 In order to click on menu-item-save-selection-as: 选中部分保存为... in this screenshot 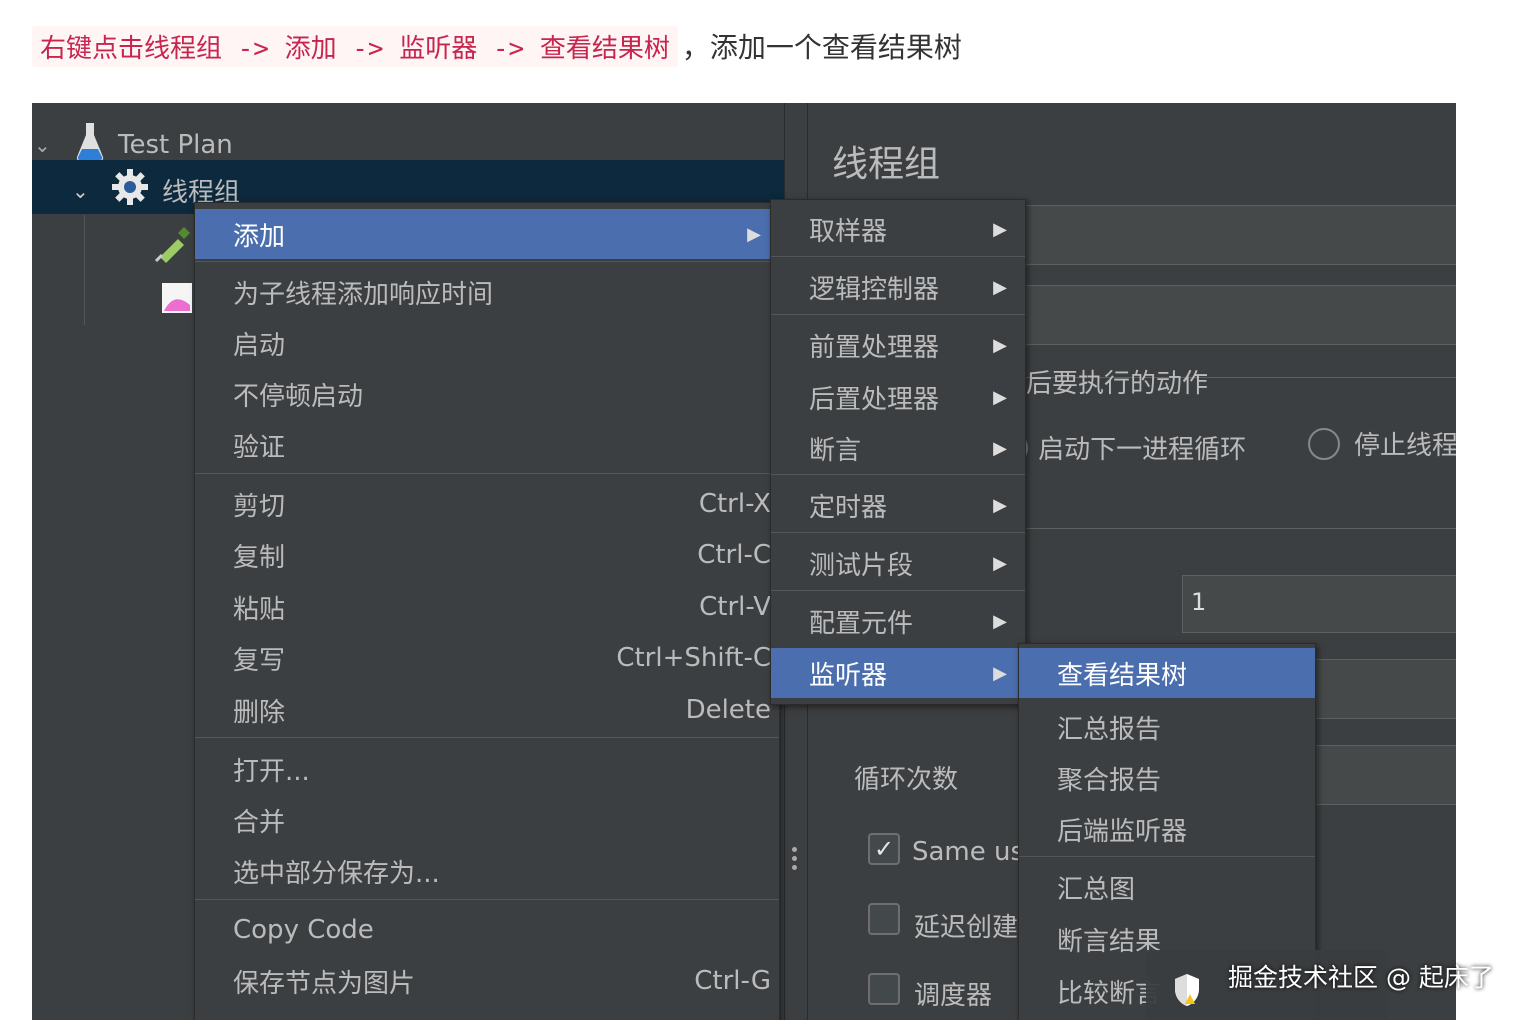, I will do `click(487, 871)`.